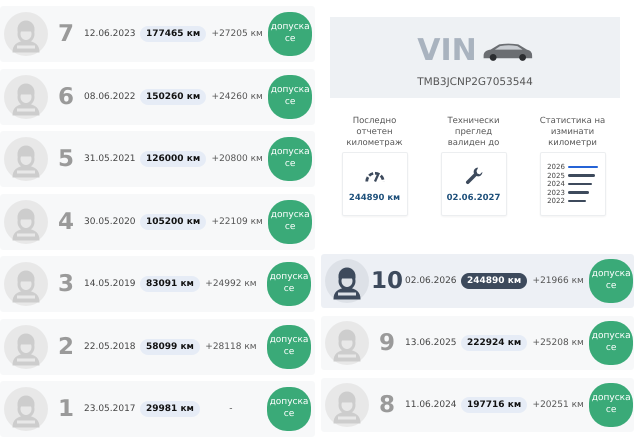 The width and height of the screenshot is (640, 441). I want to click on mileage-difference: +28118 км, so click(231, 347).